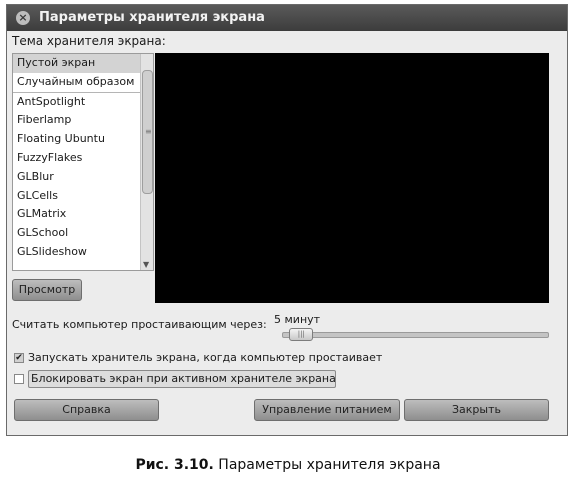  I want to click on scrollbar-thumb: ≡, so click(147, 132).